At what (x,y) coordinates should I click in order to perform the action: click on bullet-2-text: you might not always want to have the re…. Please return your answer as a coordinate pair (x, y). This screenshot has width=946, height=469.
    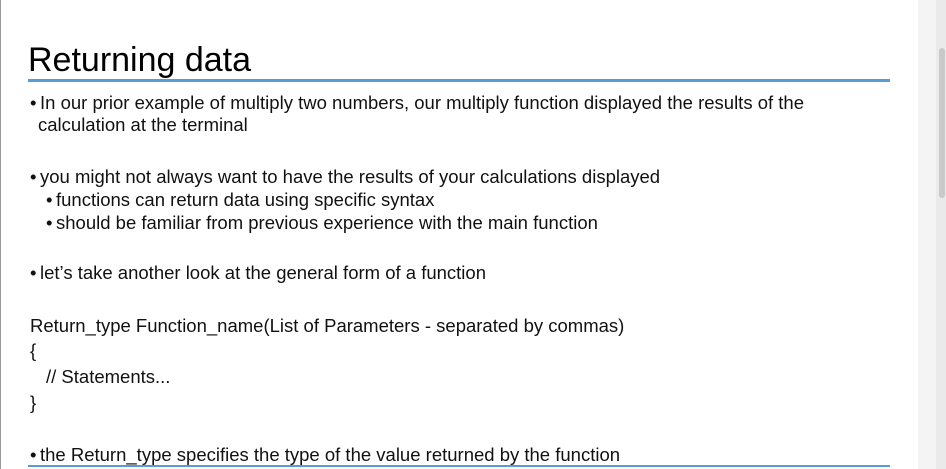
    Looking at the image, I should click on (350, 176).